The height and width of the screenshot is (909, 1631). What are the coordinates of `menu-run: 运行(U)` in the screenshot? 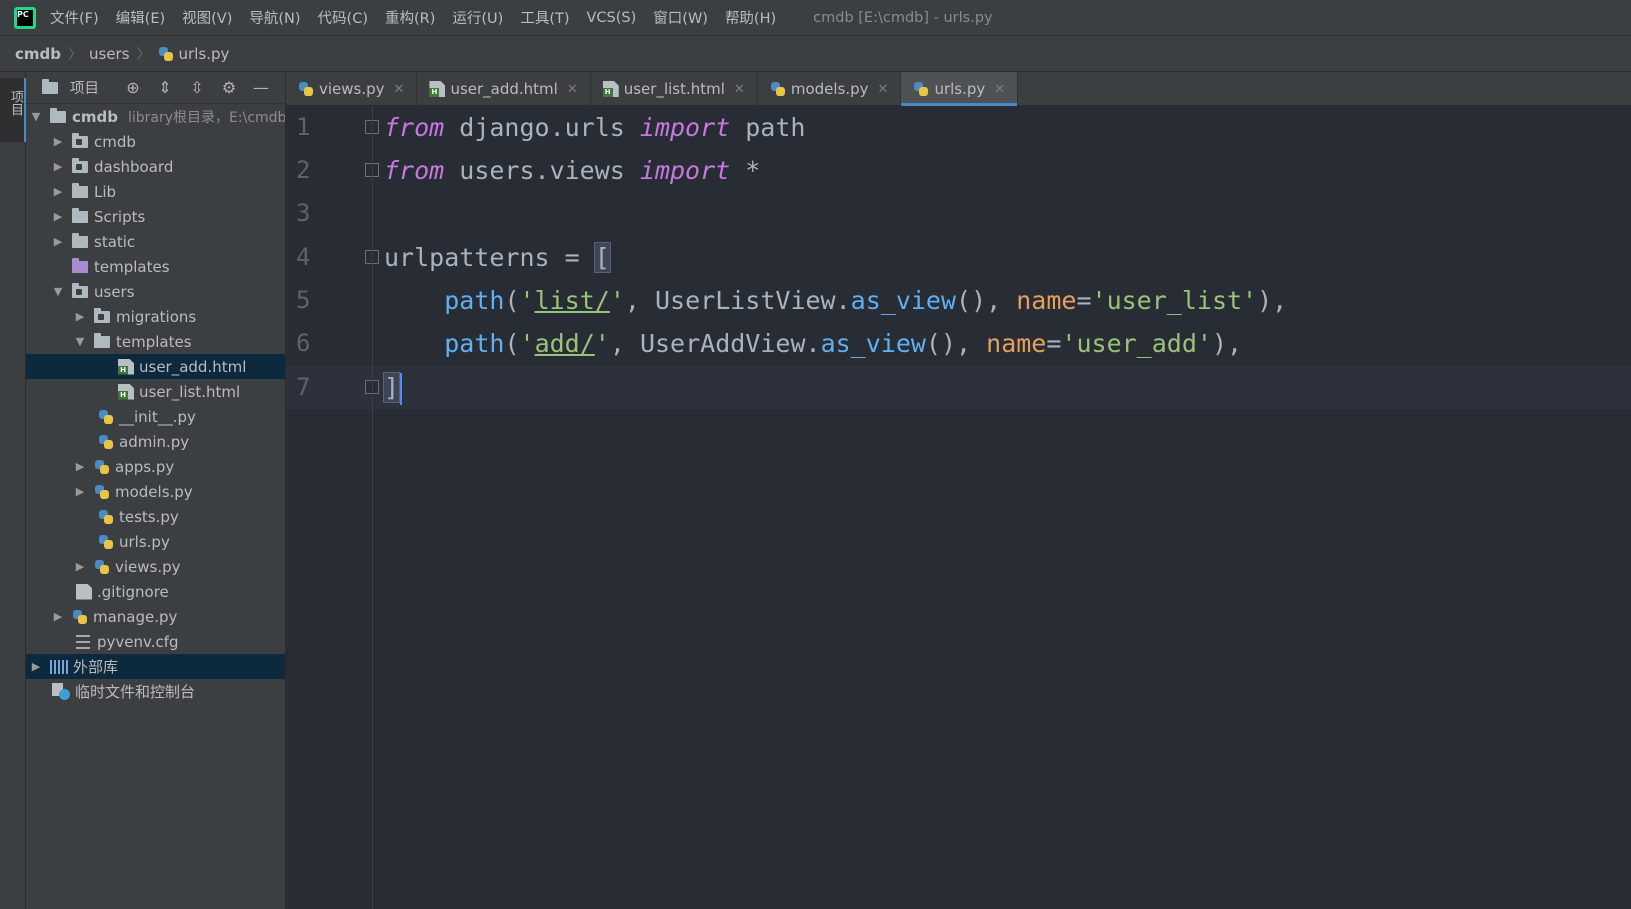 It's located at (477, 17).